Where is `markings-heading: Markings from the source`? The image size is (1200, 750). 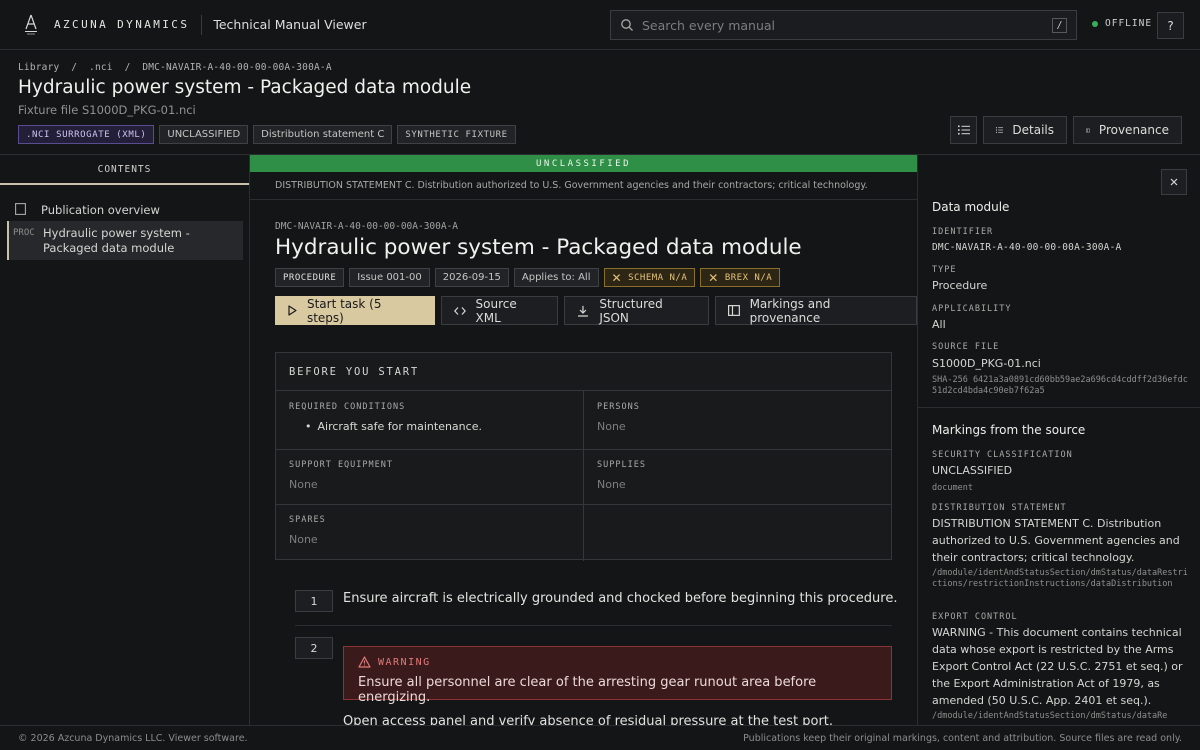 markings-heading: Markings from the source is located at coordinates (1009, 430).